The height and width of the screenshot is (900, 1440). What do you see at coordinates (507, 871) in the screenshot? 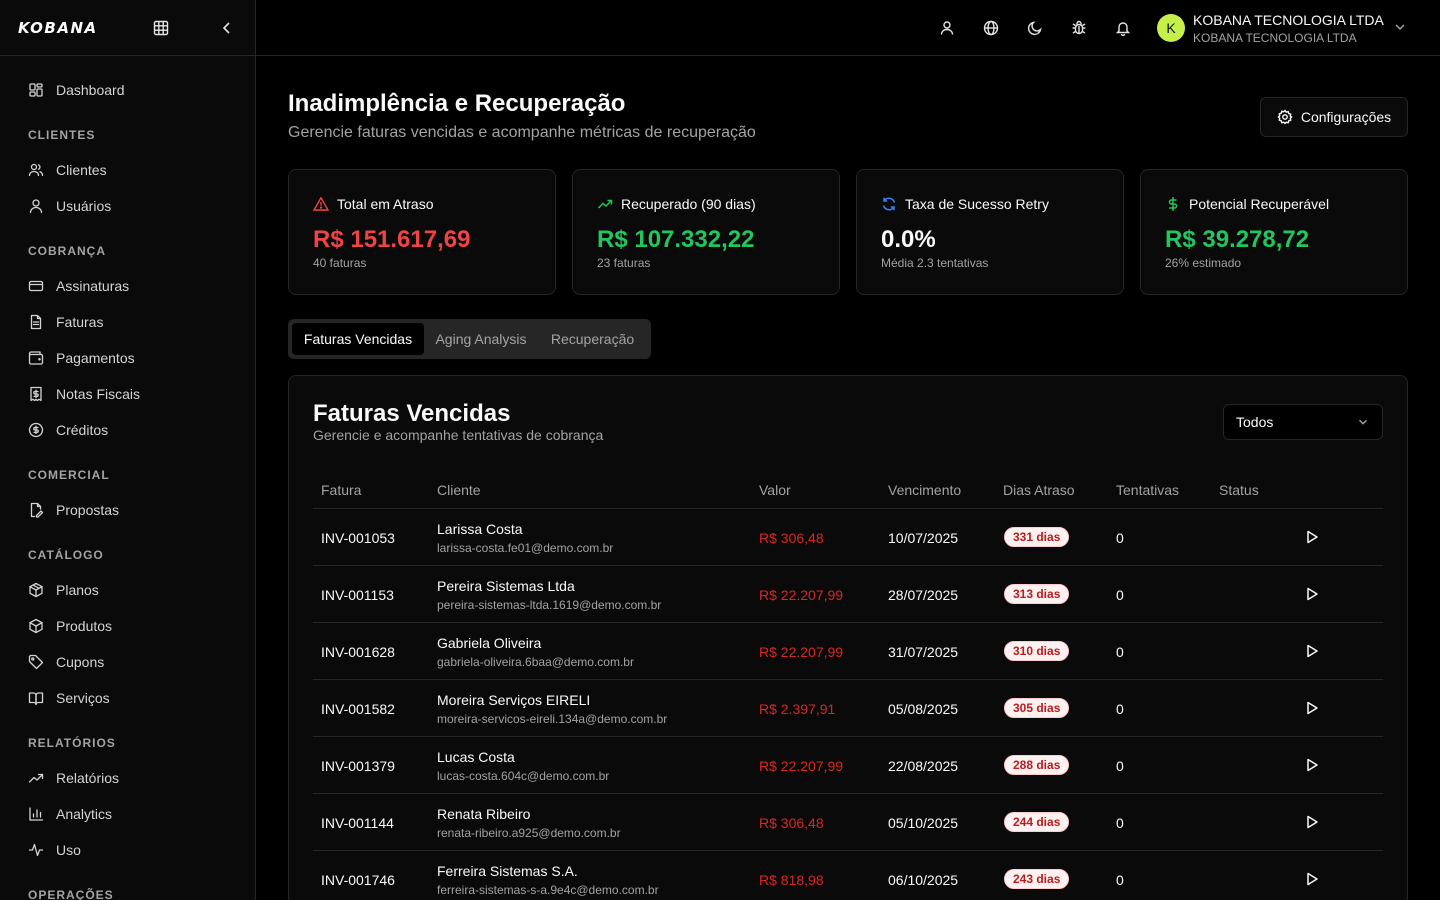
I see `client-name: Ferreira Sistemas S.A.` at bounding box center [507, 871].